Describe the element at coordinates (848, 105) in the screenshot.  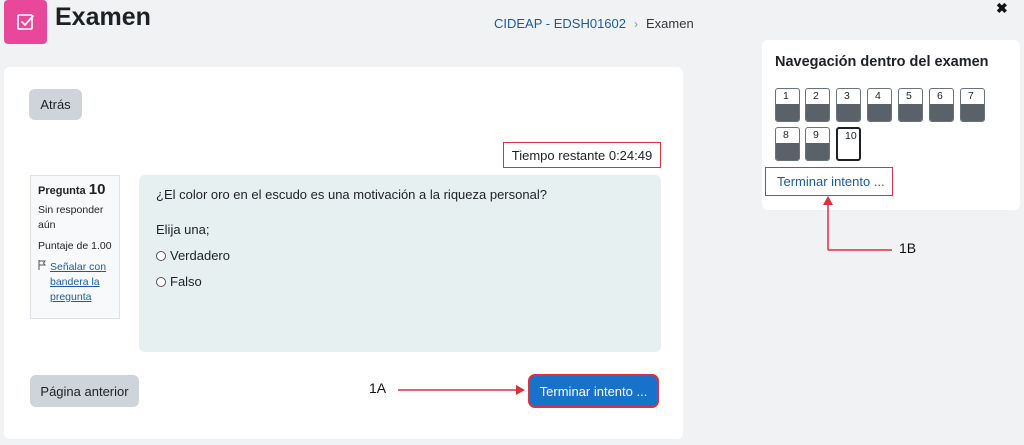
I see `nav-question-3: 3` at that location.